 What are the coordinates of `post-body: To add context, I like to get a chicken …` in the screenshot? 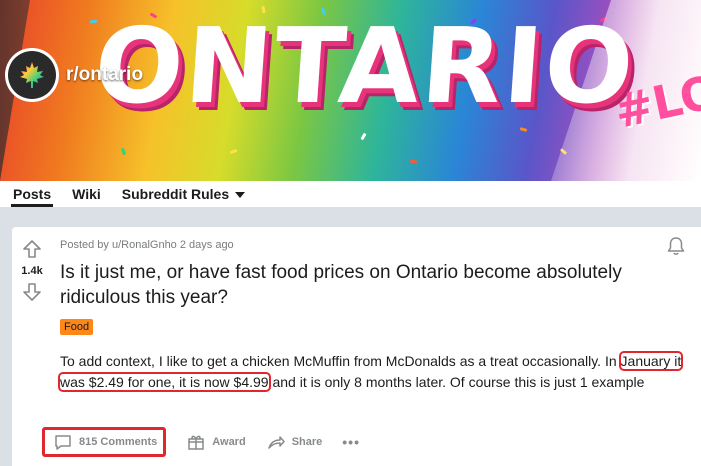 It's located at (371, 372).